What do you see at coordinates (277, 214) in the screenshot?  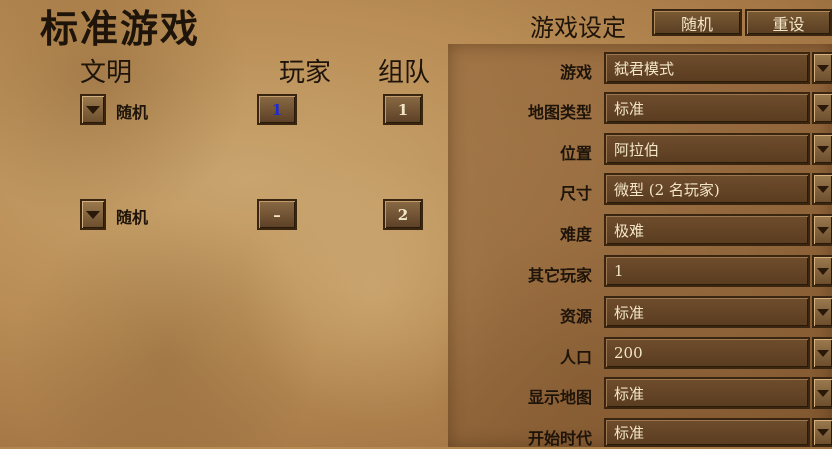 I see `player-number-button: –` at bounding box center [277, 214].